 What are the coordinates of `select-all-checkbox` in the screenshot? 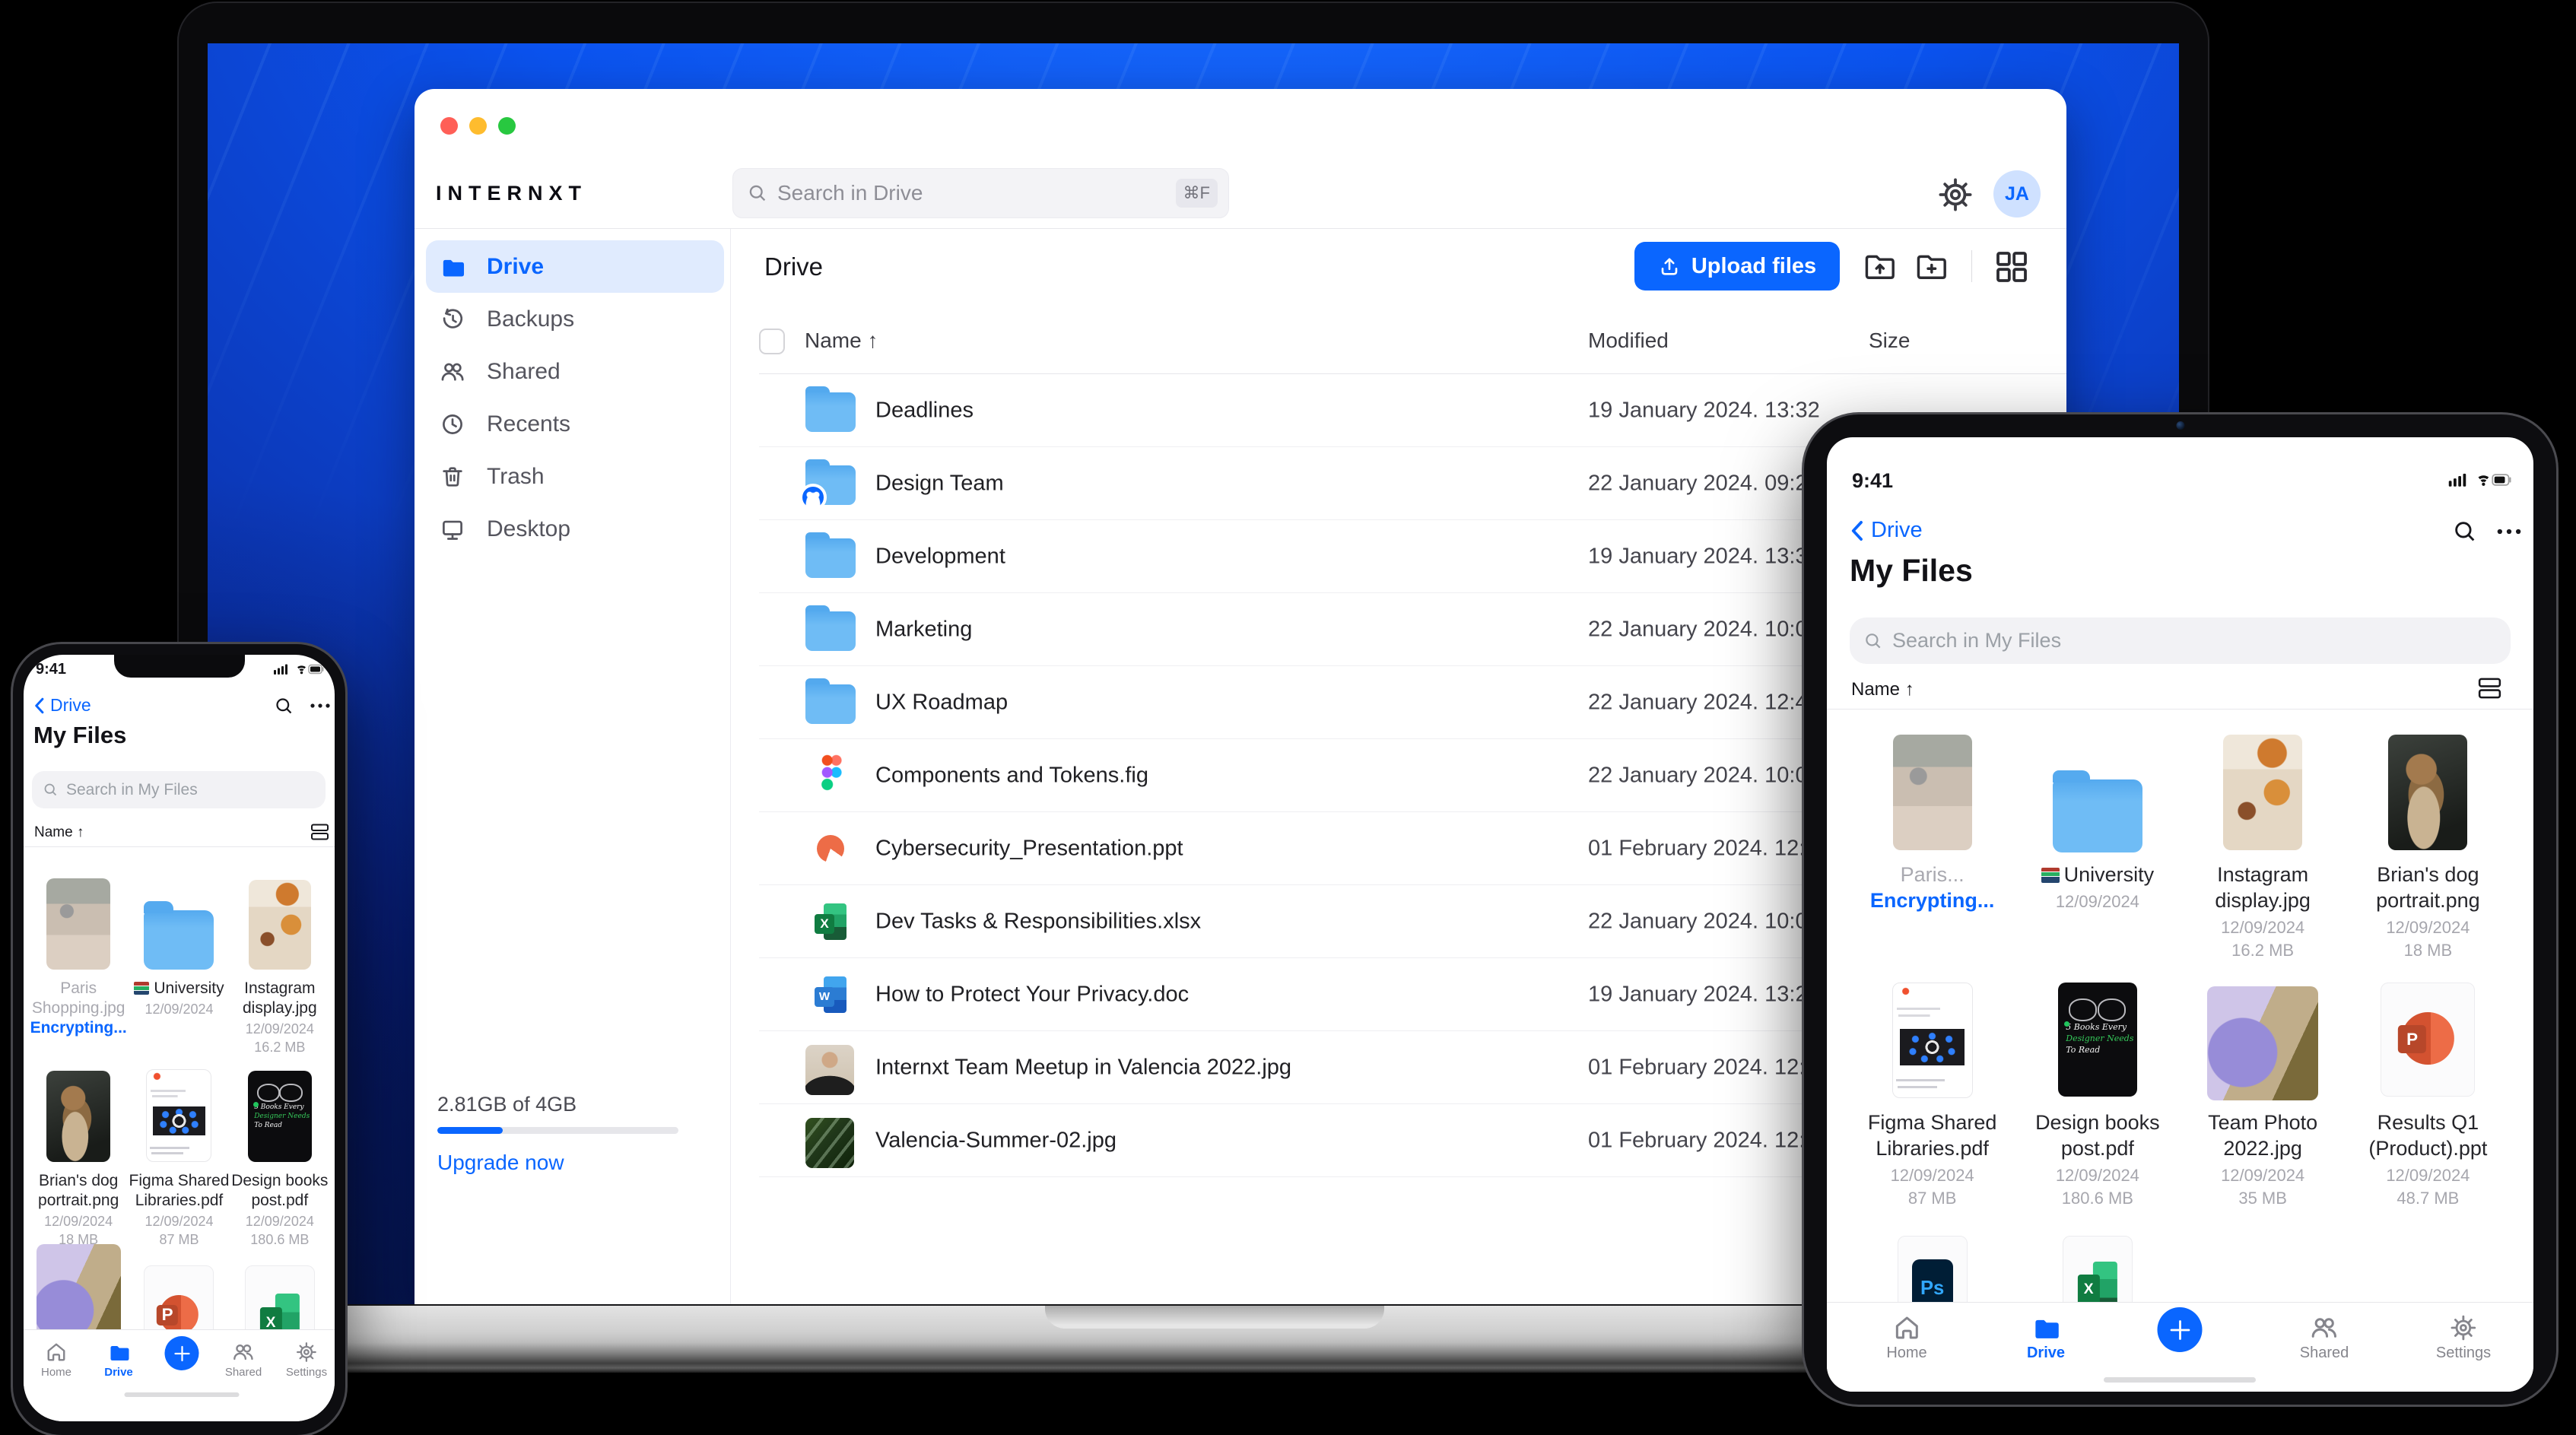 It's located at (772, 341).